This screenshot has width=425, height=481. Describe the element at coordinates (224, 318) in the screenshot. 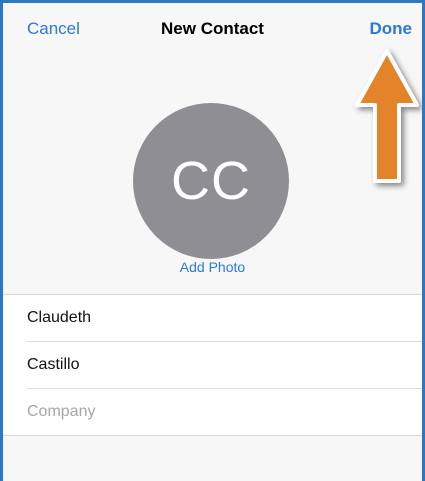

I see `first-name-field: Claudeth` at that location.